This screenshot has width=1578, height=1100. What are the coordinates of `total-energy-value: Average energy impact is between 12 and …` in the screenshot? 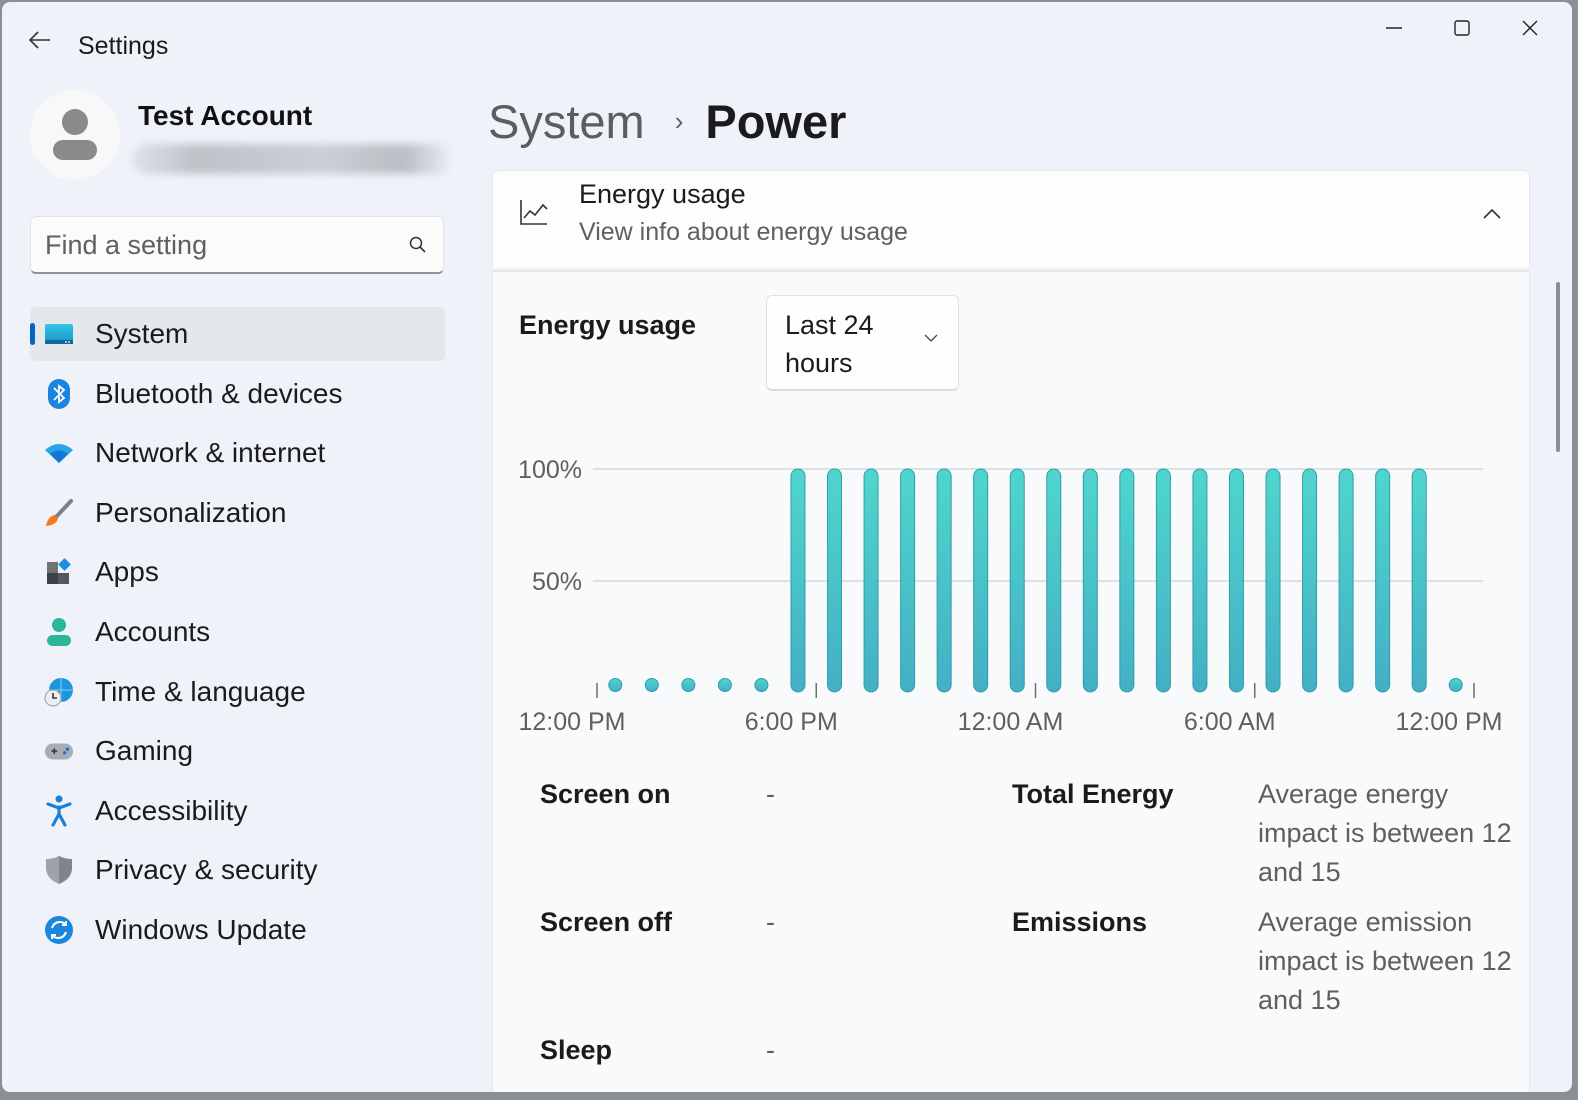 It's located at (1385, 833).